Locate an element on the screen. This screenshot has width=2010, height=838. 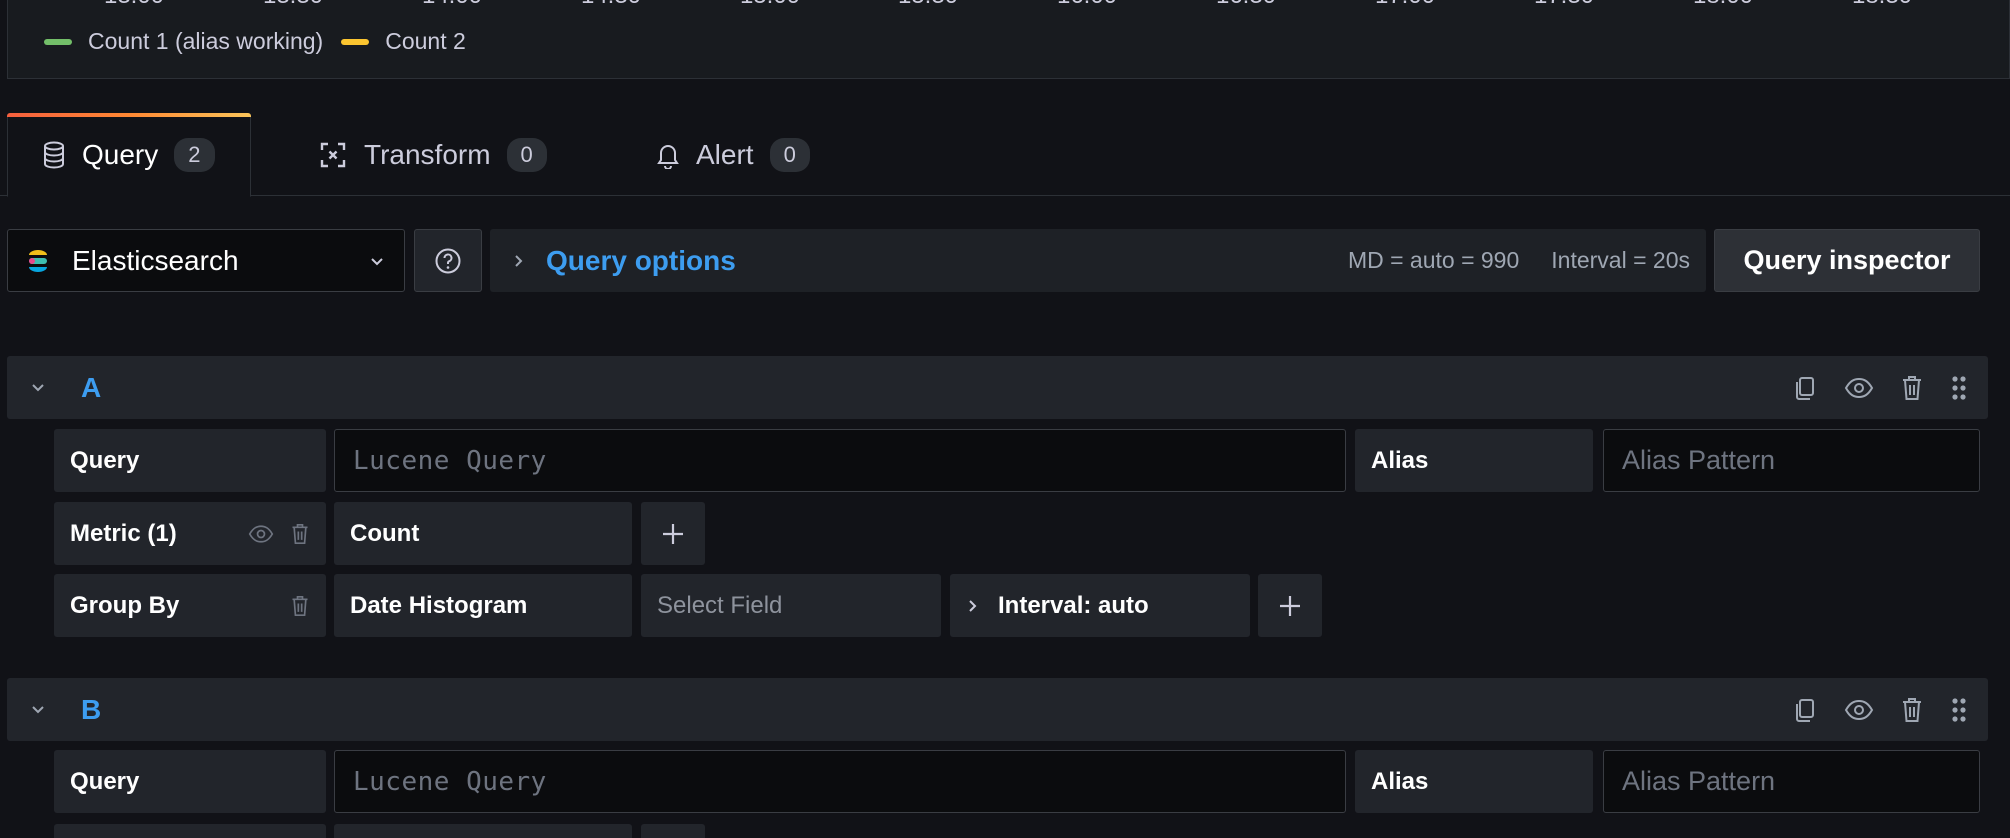
add-metric-button is located at coordinates (673, 533).